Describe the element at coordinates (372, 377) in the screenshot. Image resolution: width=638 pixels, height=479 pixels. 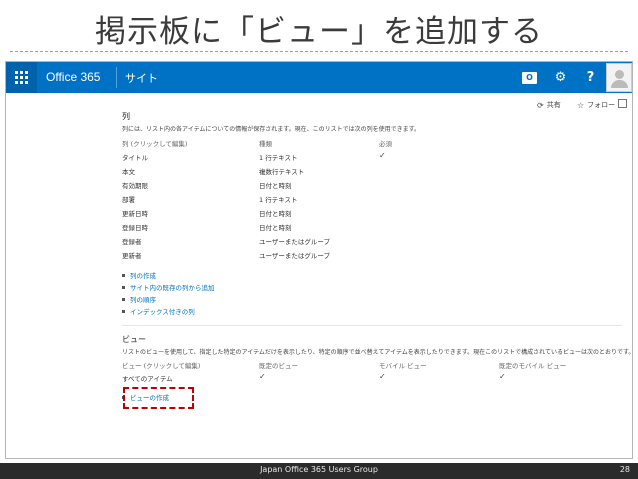
I see `table-row: すべてのアイテム ✓ ✓ ✓` at that location.